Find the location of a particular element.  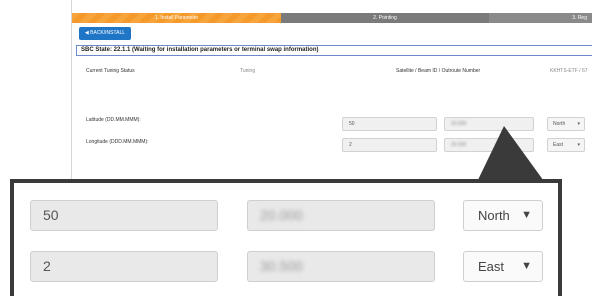

zoom-latitude-degrees-input: 50 is located at coordinates (124, 215).